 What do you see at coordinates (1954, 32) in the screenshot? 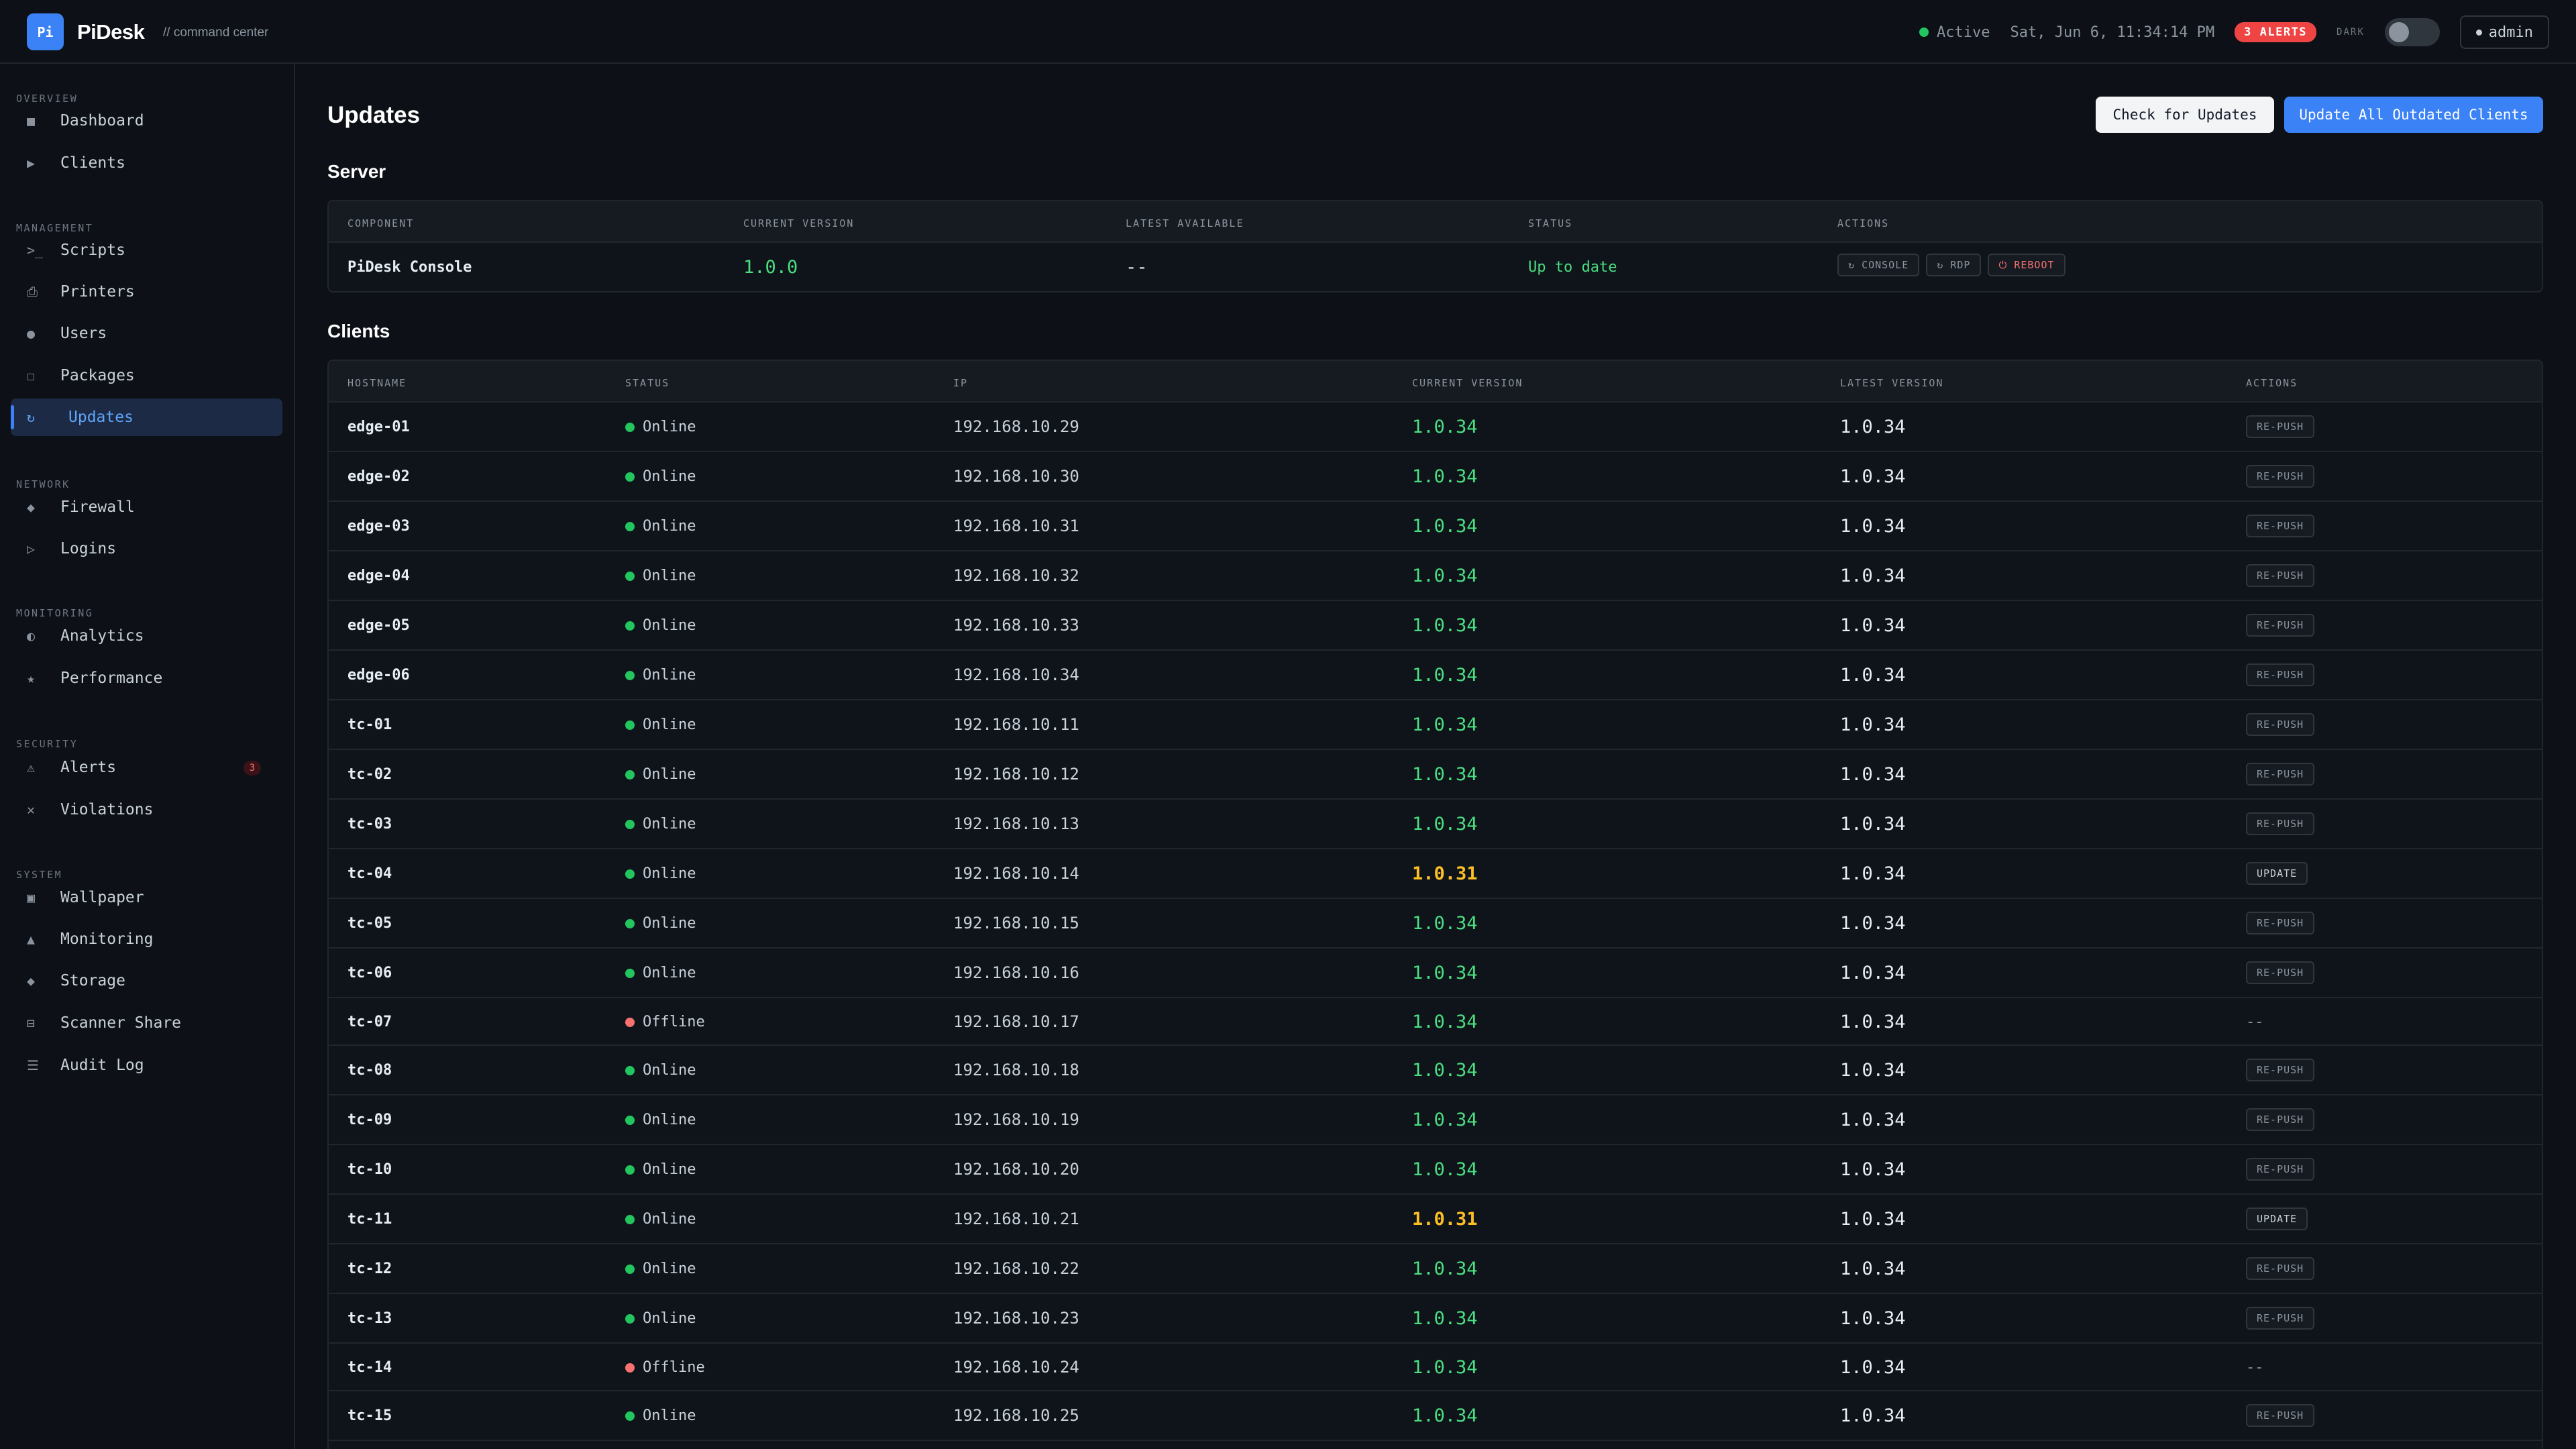
I see `status-indicator: Active` at bounding box center [1954, 32].